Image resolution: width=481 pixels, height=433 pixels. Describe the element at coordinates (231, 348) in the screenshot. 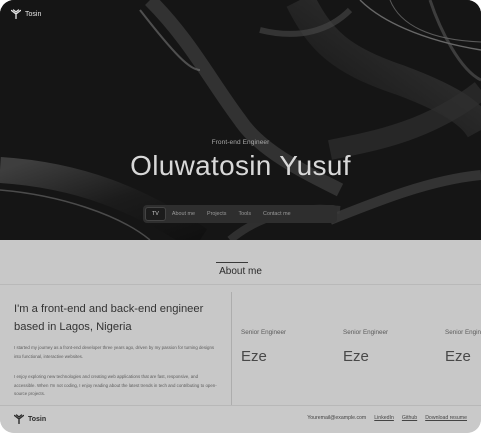

I see `column-separator` at that location.